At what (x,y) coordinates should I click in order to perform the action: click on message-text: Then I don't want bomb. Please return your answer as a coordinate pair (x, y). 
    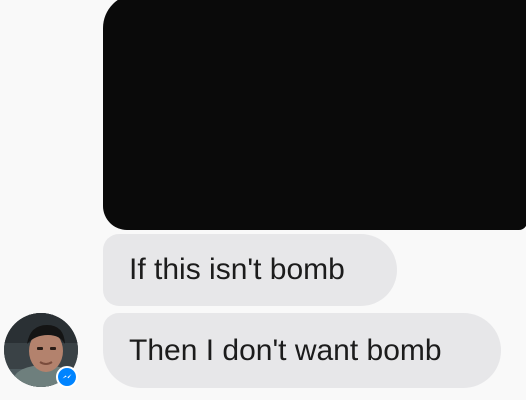
    Looking at the image, I should click on (285, 350).